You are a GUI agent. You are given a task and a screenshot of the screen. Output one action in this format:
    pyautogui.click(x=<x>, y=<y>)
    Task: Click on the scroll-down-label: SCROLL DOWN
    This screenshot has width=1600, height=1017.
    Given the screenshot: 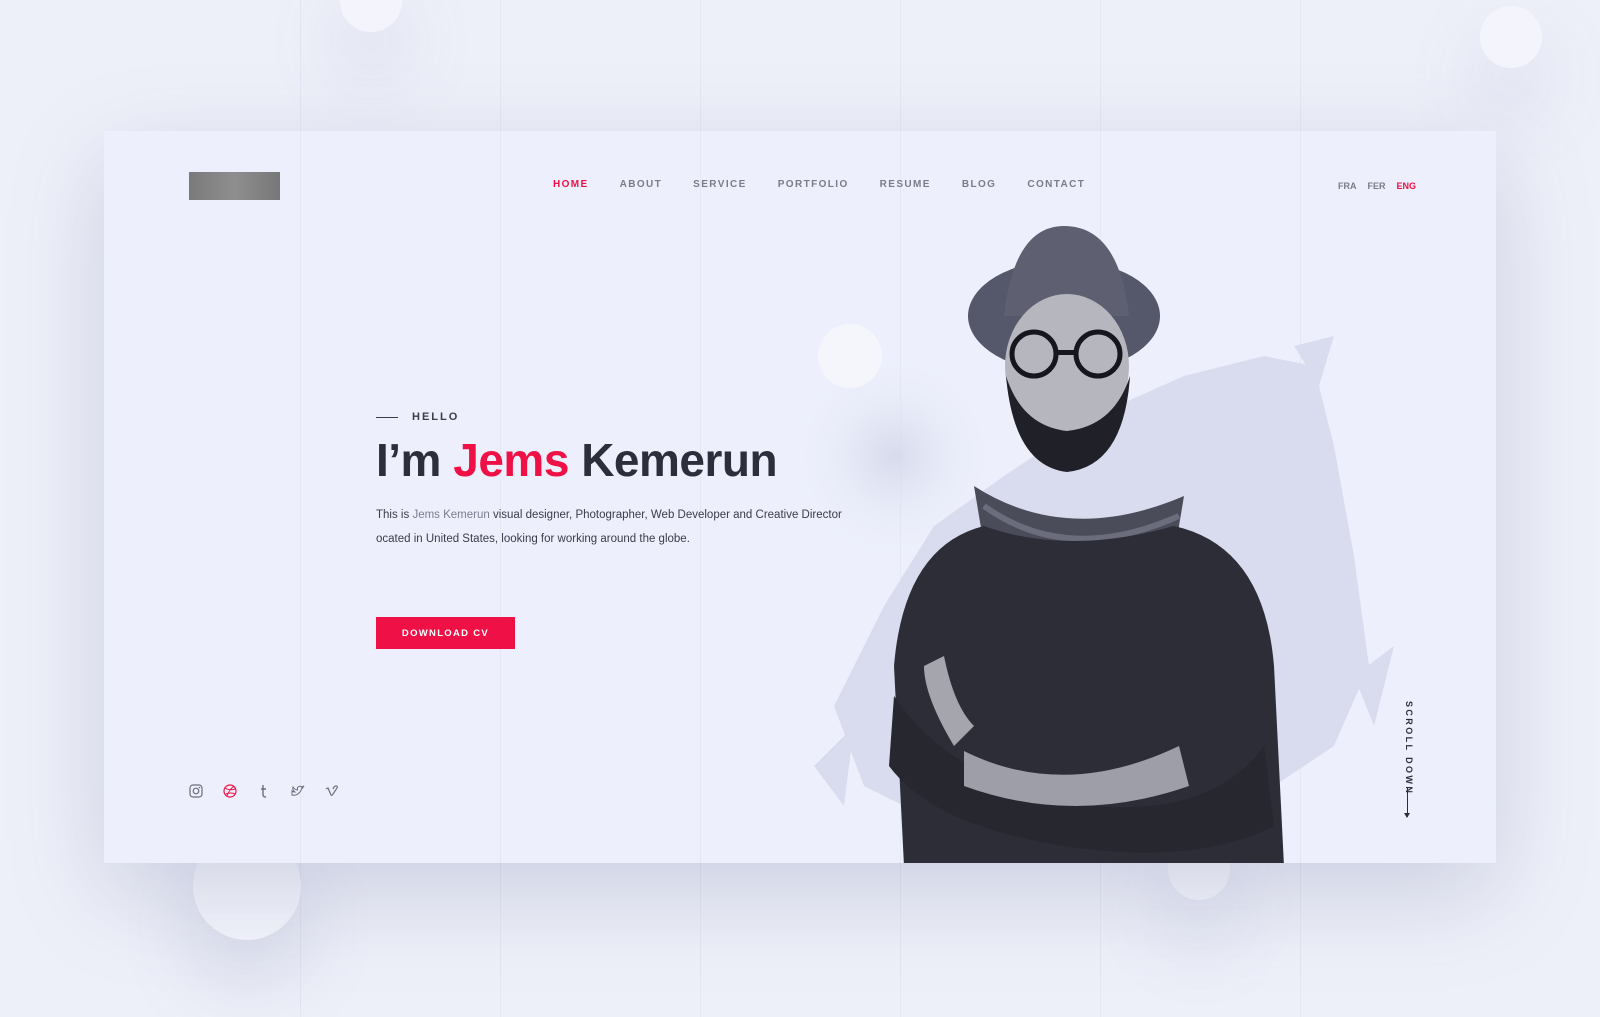 What is the action you would take?
    pyautogui.click(x=1409, y=748)
    